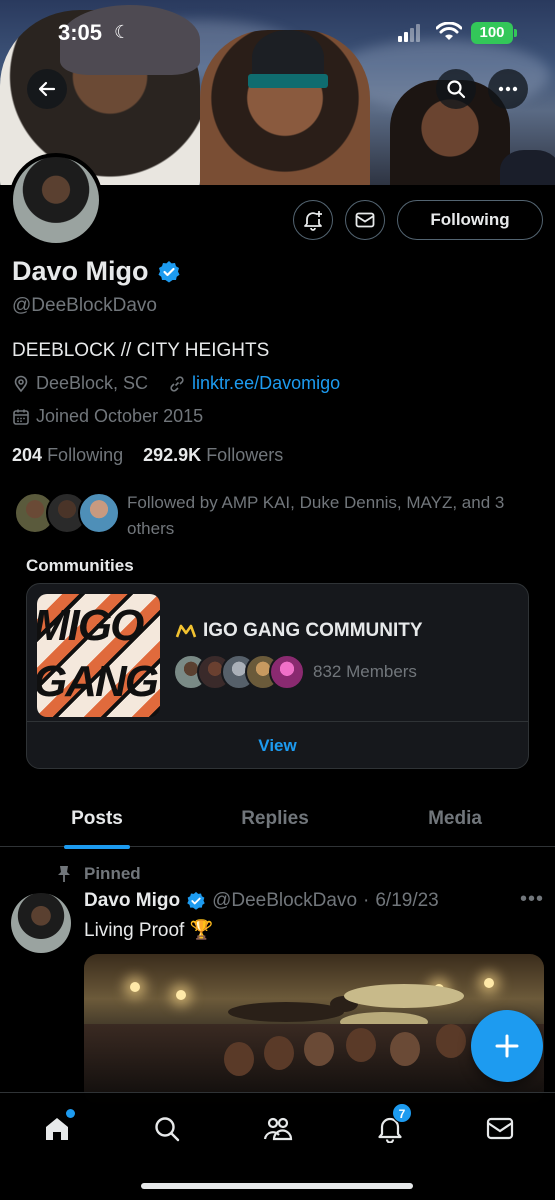 This screenshot has width=555, height=1200. Describe the element at coordinates (391, 1126) in the screenshot. I see `nav-notifications: 7` at that location.